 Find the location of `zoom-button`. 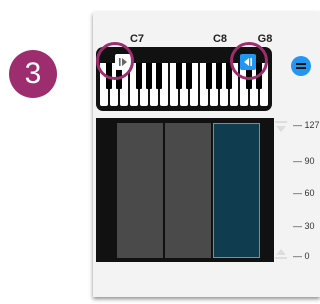

zoom-button is located at coordinates (301, 66).